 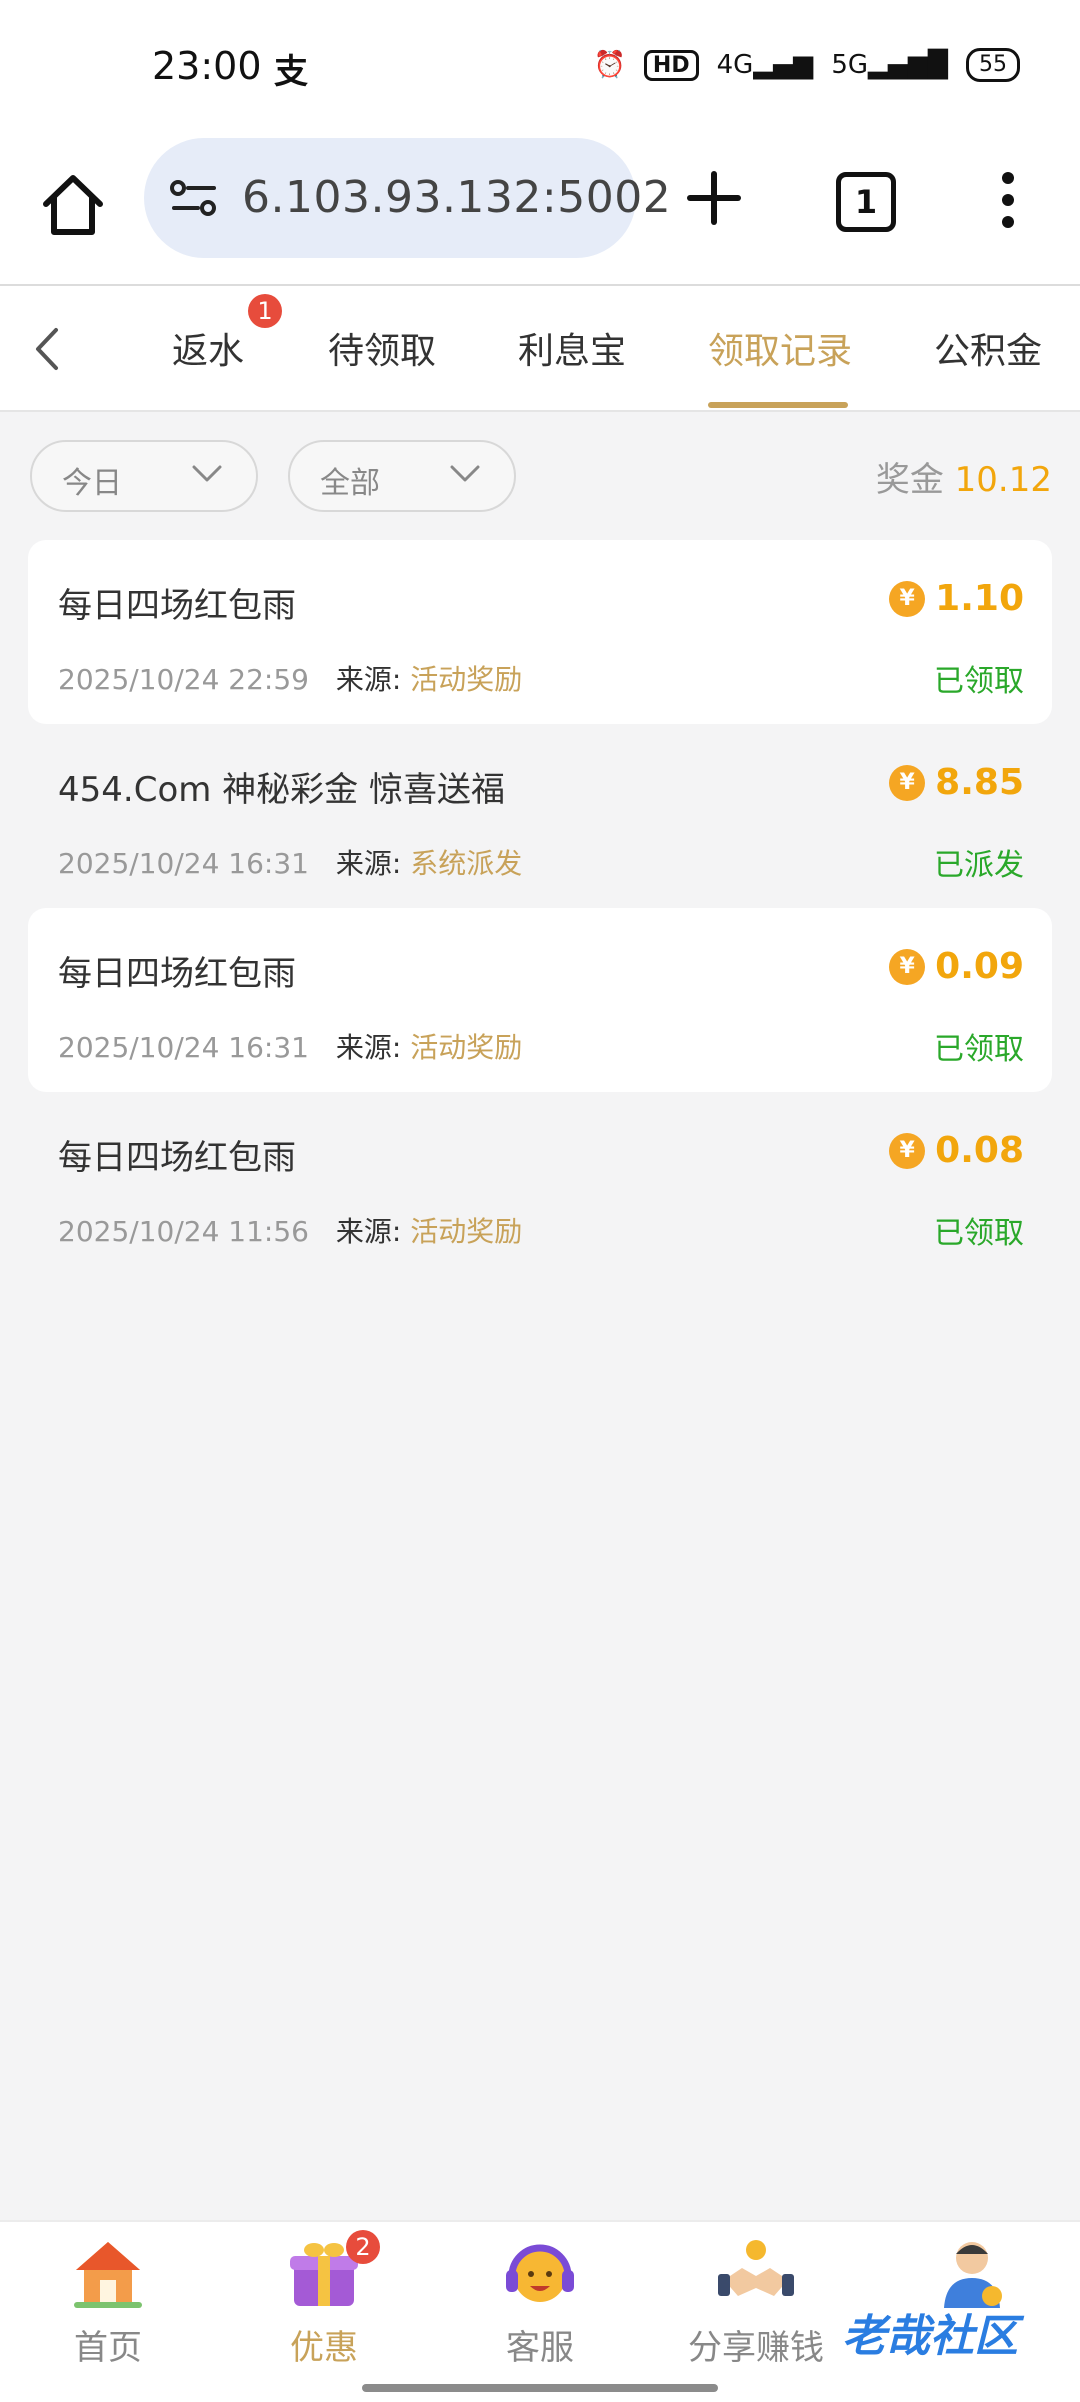 What do you see at coordinates (281, 790) in the screenshot?
I see `record-title: 454.Com 神秘彩金 惊喜送福` at bounding box center [281, 790].